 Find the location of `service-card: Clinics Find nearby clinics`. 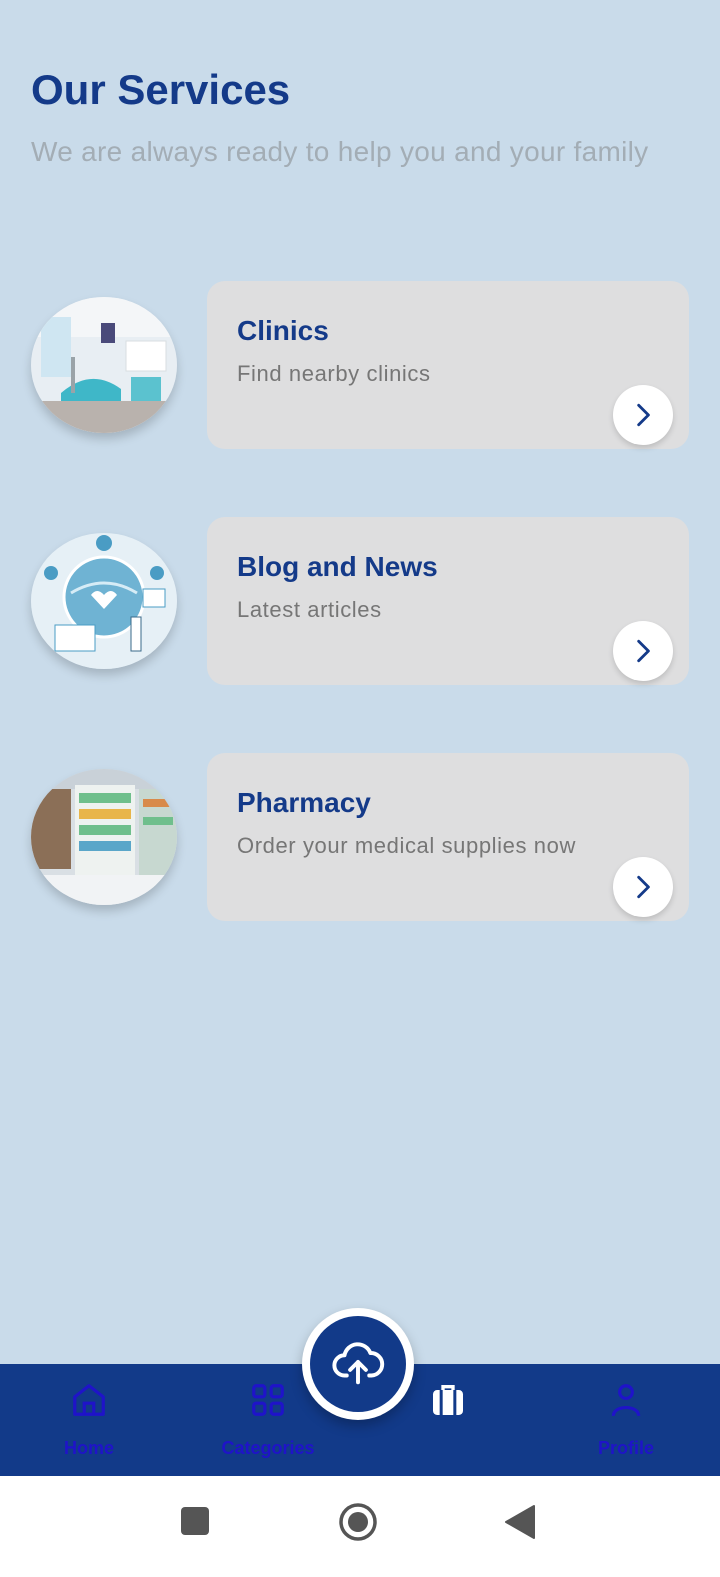

service-card: Clinics Find nearby clinics is located at coordinates (448, 365).